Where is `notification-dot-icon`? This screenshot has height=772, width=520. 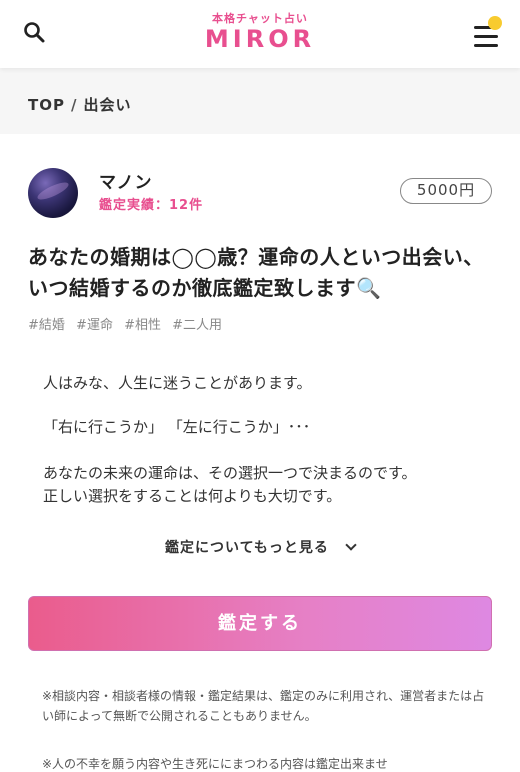
notification-dot-icon is located at coordinates (495, 23).